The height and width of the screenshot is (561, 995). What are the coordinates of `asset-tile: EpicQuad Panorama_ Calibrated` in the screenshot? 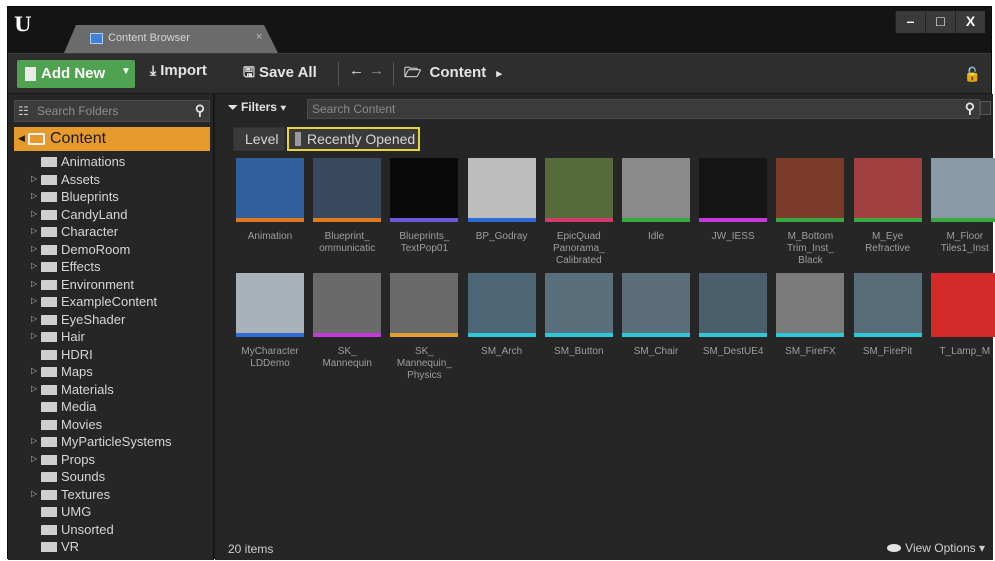 It's located at (578, 213).